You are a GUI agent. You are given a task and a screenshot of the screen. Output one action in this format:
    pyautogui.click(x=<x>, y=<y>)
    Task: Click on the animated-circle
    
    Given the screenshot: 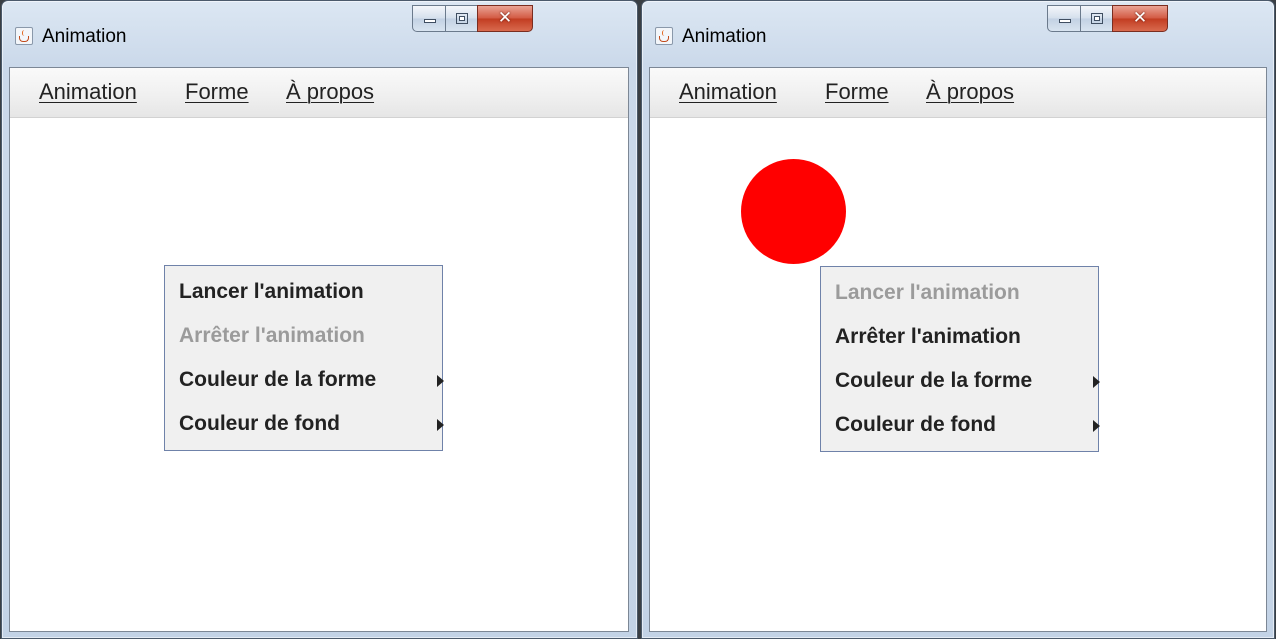 What is the action you would take?
    pyautogui.click(x=793, y=211)
    